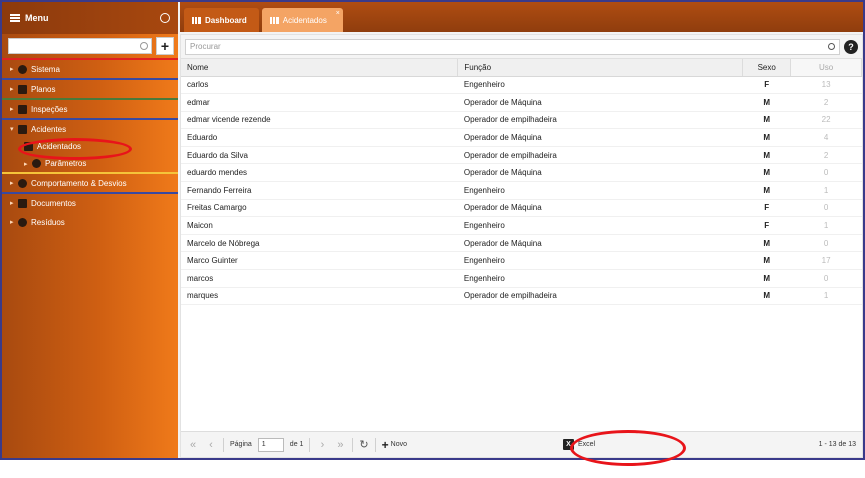 This screenshot has width=865, height=478. Describe the element at coordinates (22, 203) in the screenshot. I see `document-icon` at that location.